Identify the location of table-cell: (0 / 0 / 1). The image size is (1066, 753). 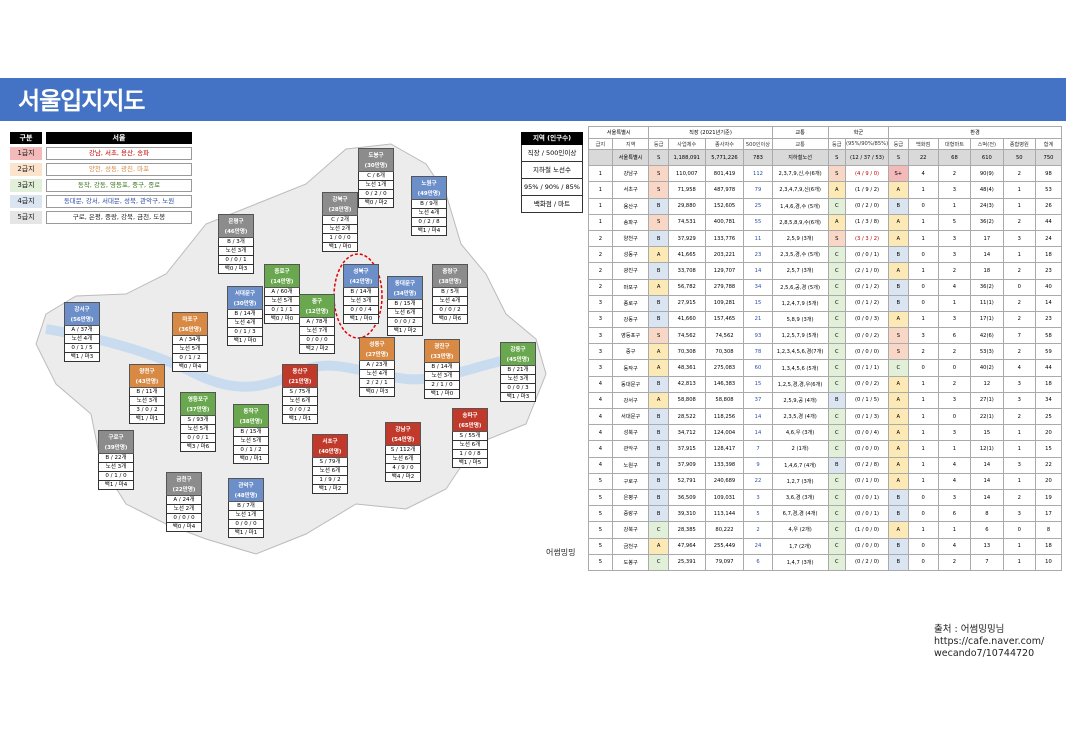
(867, 497).